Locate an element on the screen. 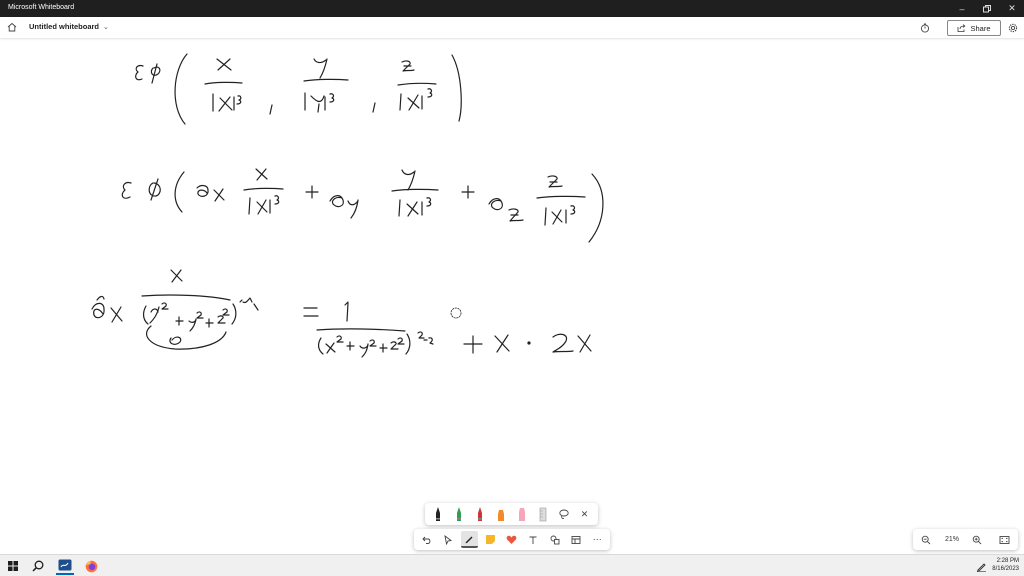  share-label: Share is located at coordinates (980, 28).